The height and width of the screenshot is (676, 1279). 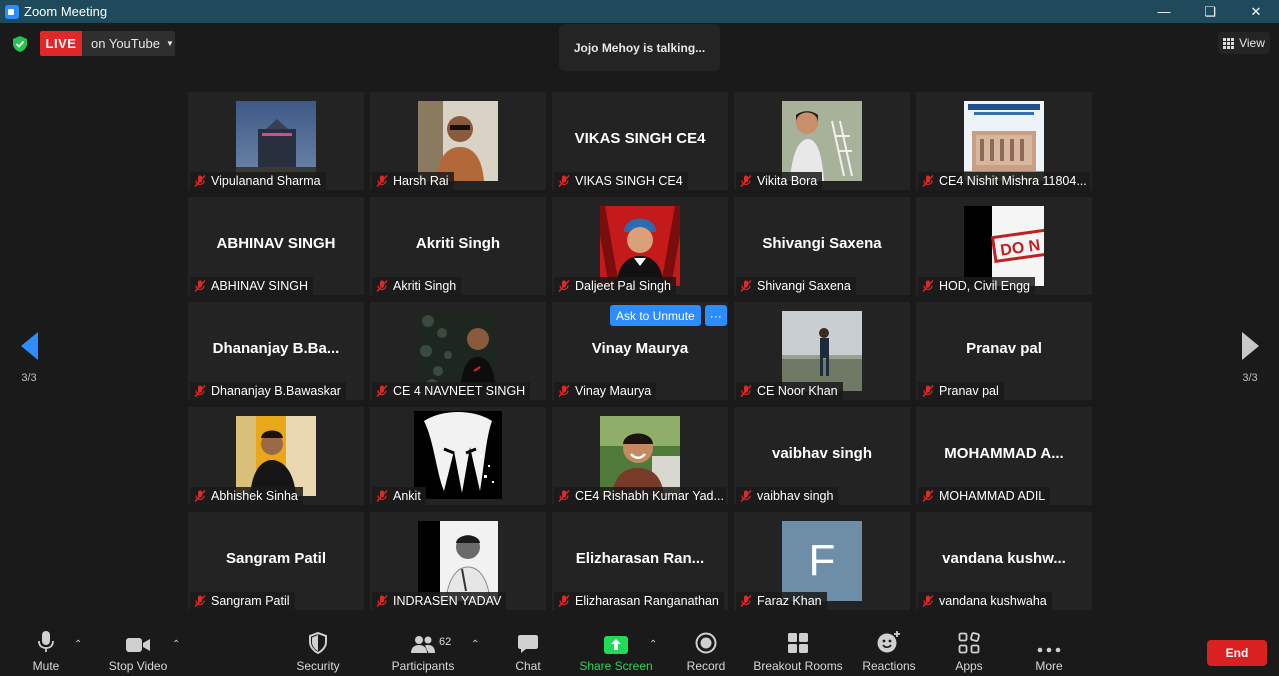 What do you see at coordinates (1164, 11) in the screenshot?
I see `minimize-button: —` at bounding box center [1164, 11].